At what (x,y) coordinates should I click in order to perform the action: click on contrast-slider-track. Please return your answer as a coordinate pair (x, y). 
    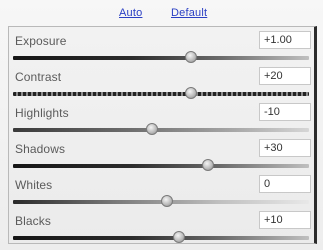
    Looking at the image, I should click on (161, 94).